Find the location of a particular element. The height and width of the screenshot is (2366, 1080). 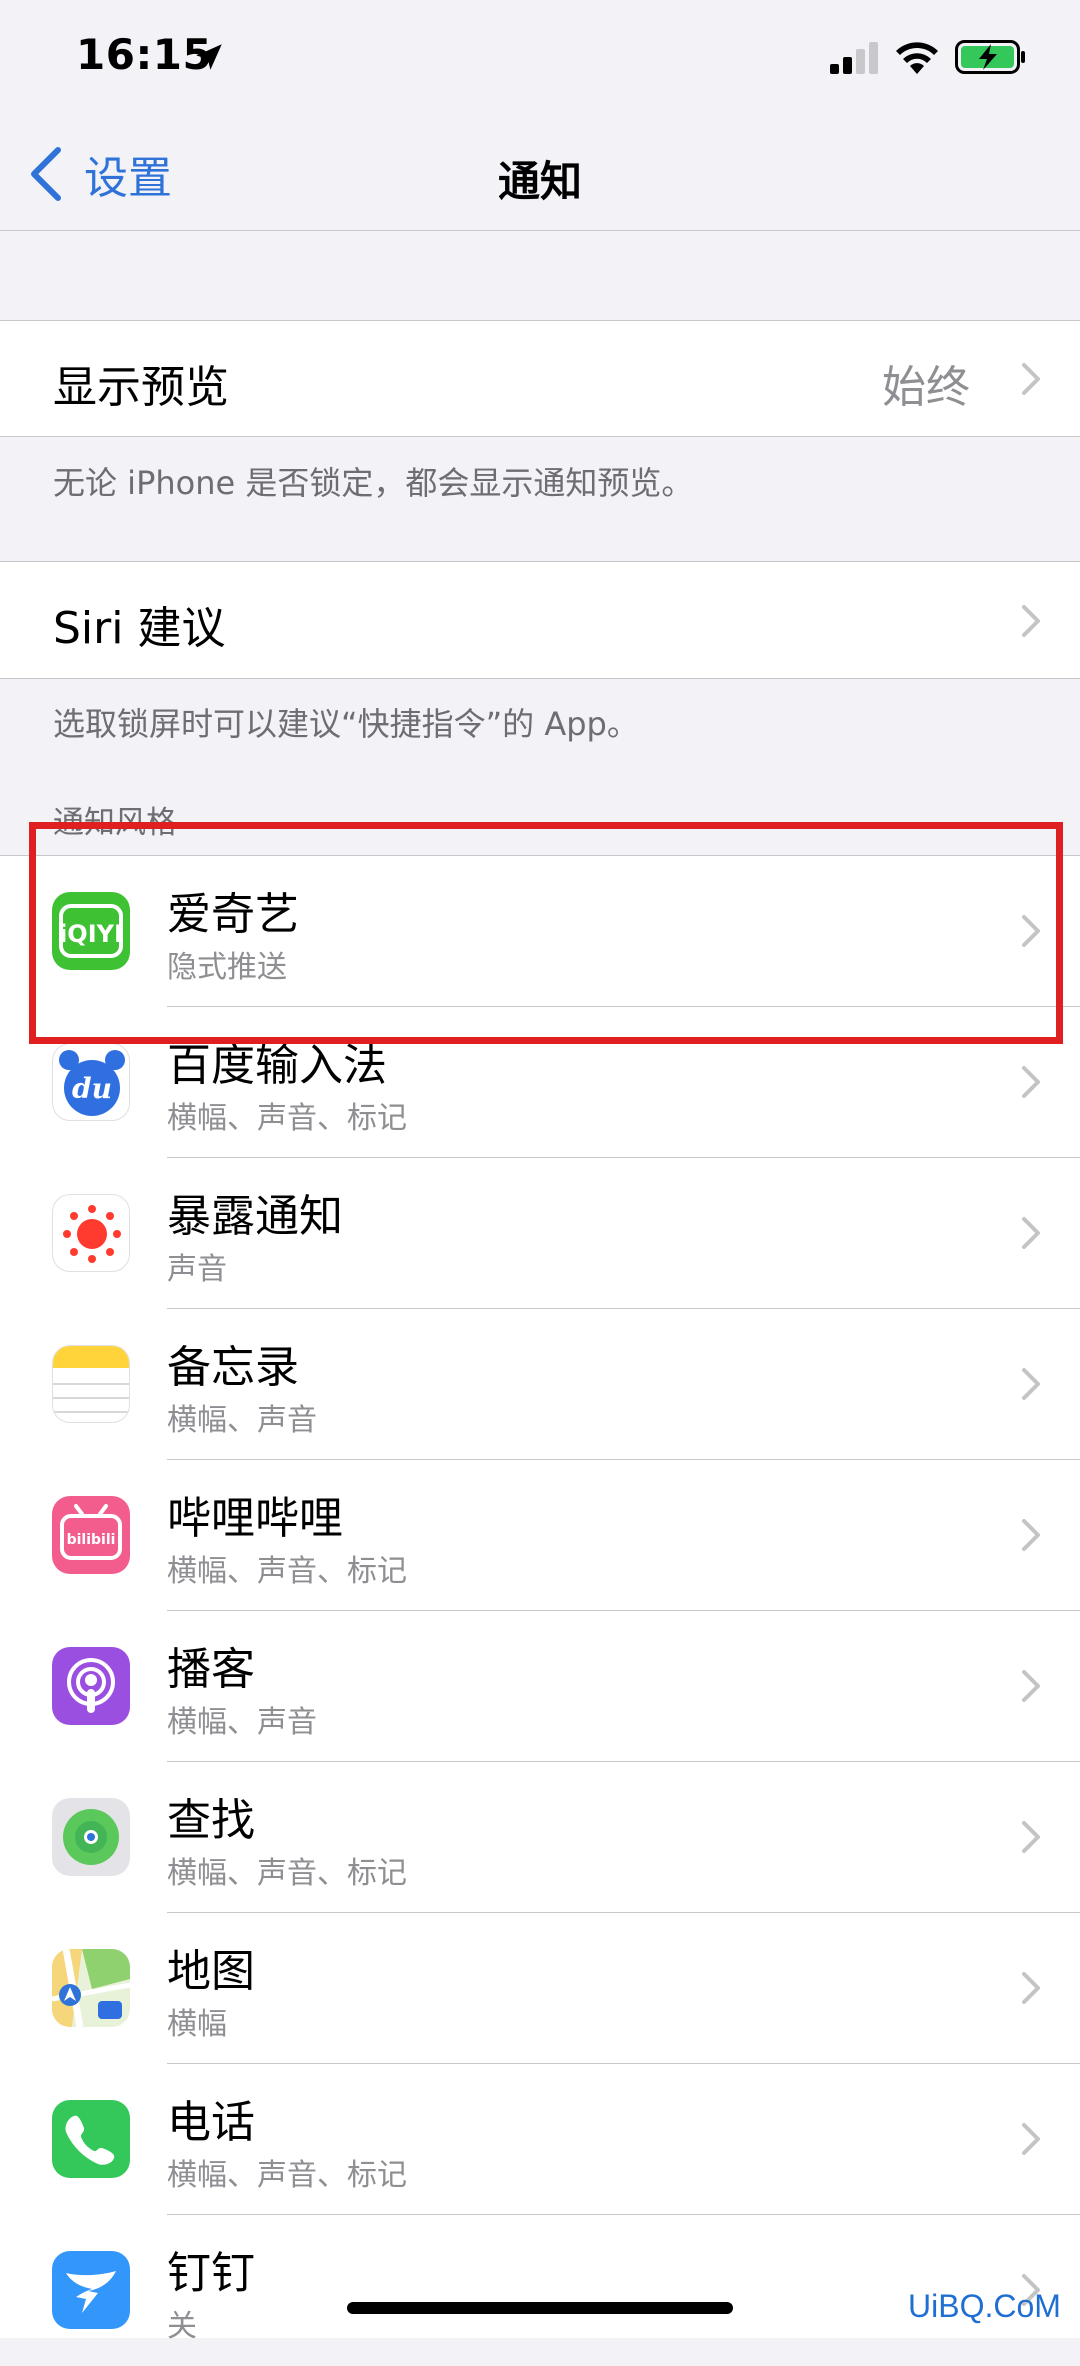

list-item: bilibili 哔哩哔哩 横幅、声音、标记 is located at coordinates (540, 1535).